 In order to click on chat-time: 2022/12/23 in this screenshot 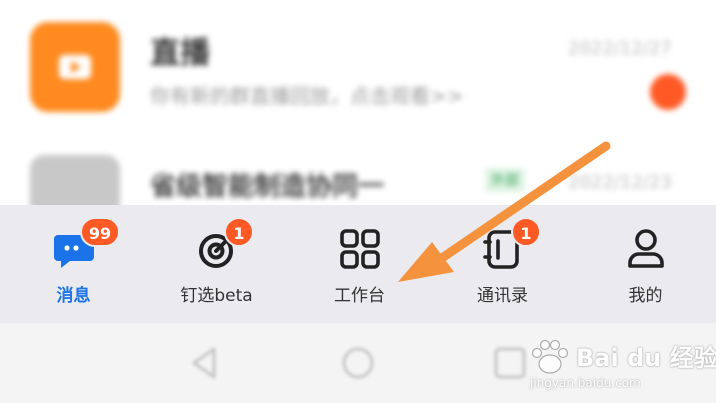, I will do `click(620, 182)`.